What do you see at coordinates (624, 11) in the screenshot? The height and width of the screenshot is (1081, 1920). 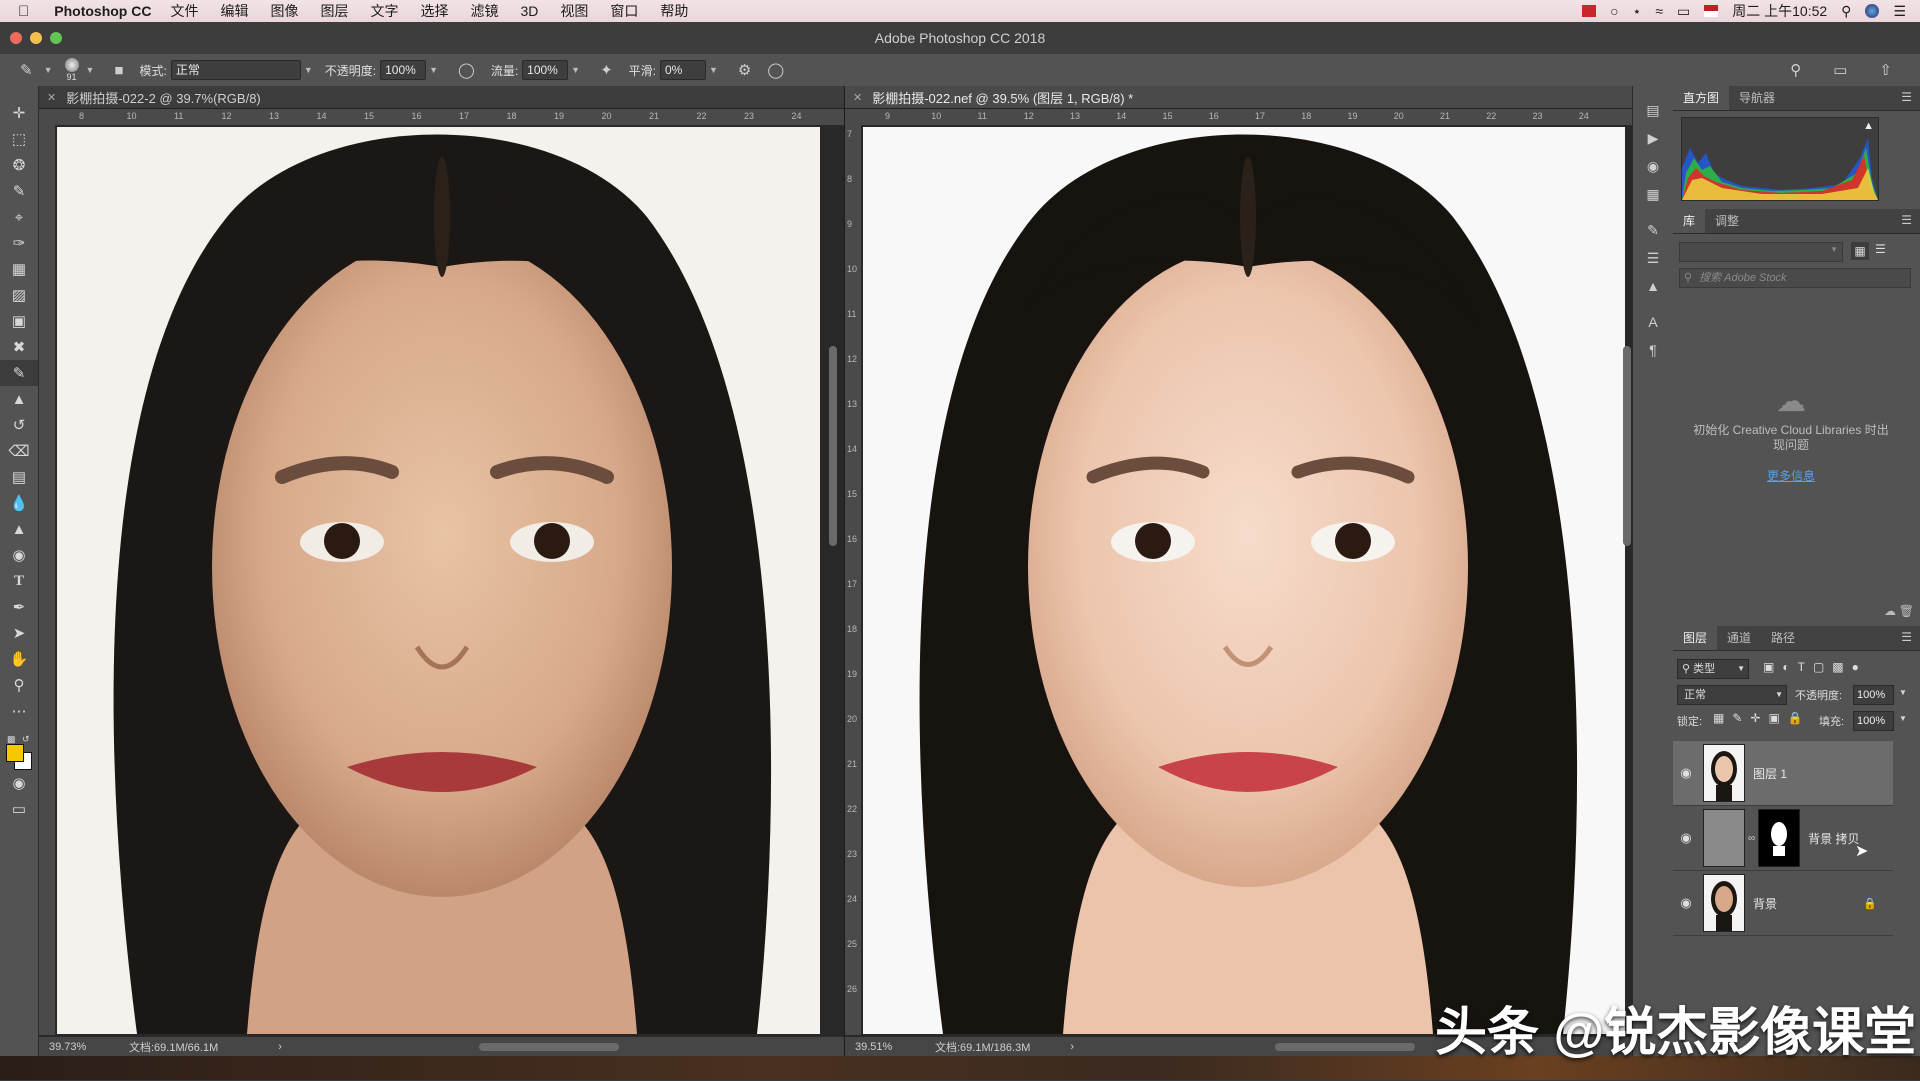 I see `menu-window: 窗口` at bounding box center [624, 11].